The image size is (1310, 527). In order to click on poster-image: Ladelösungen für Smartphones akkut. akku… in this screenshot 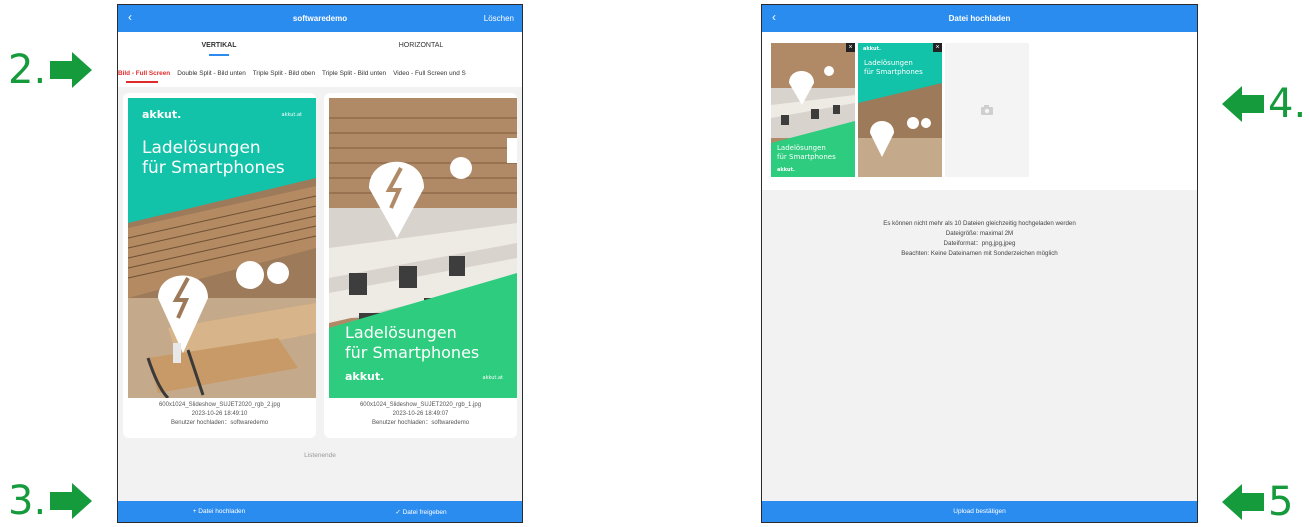, I will do `click(423, 248)`.